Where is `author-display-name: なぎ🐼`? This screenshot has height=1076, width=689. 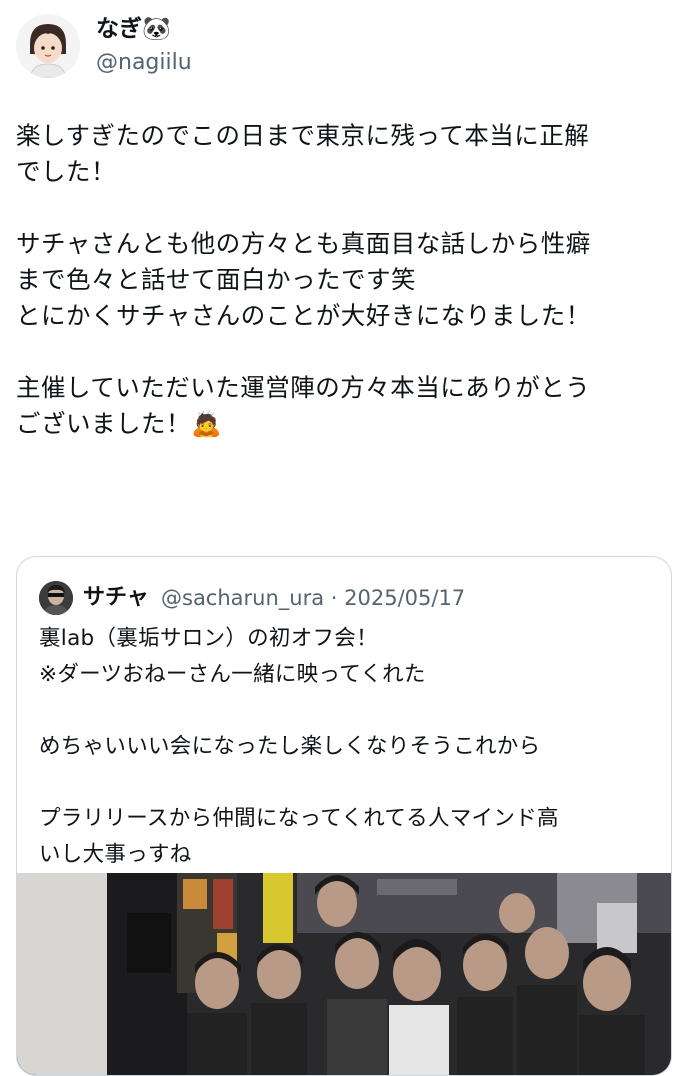 author-display-name: なぎ🐼 is located at coordinates (133, 29).